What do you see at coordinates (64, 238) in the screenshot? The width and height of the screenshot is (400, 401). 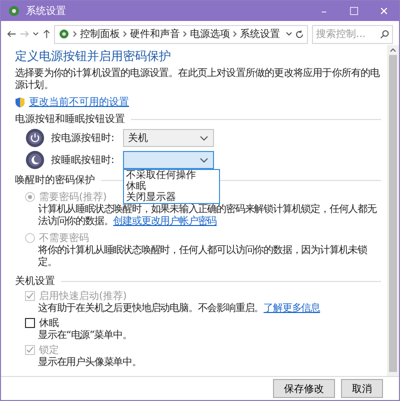 I see `radio-label: 不需要密码` at bounding box center [64, 238].